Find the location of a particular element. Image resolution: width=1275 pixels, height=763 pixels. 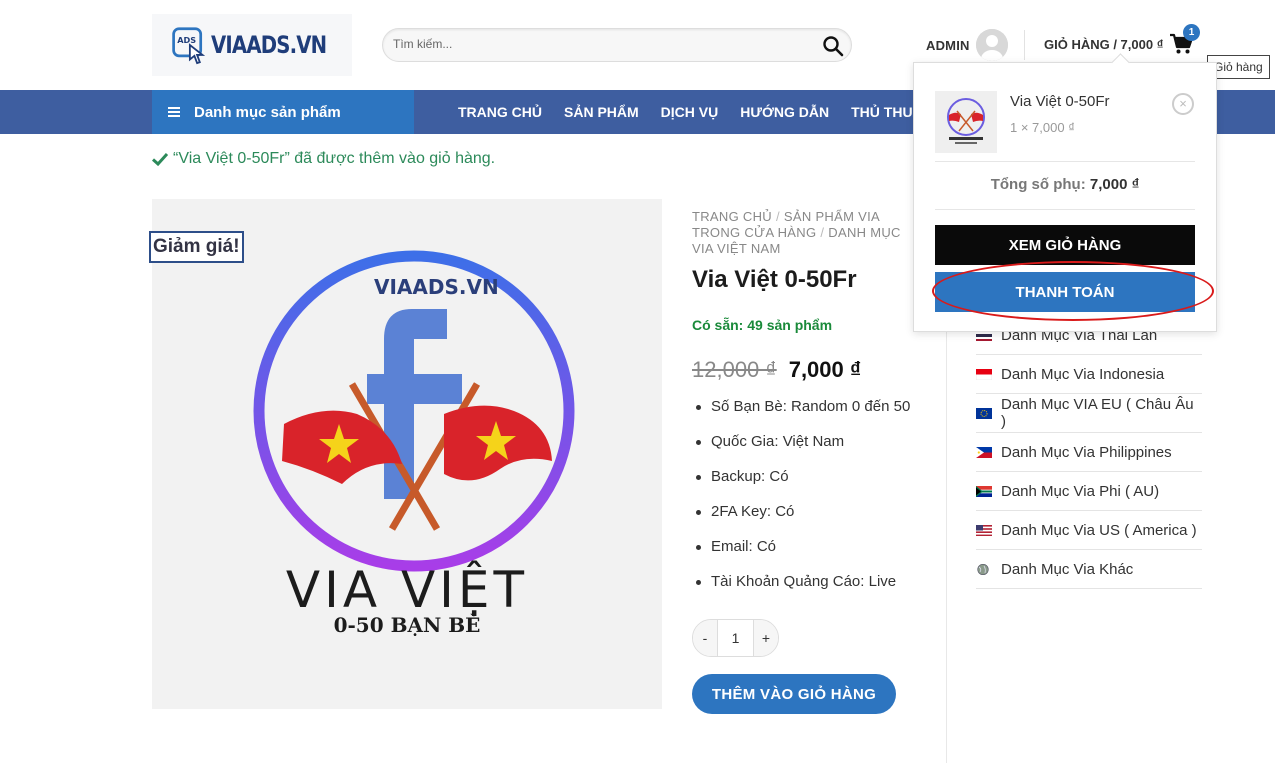

subtotal-value: 7,000 ₫ is located at coordinates (1114, 184).